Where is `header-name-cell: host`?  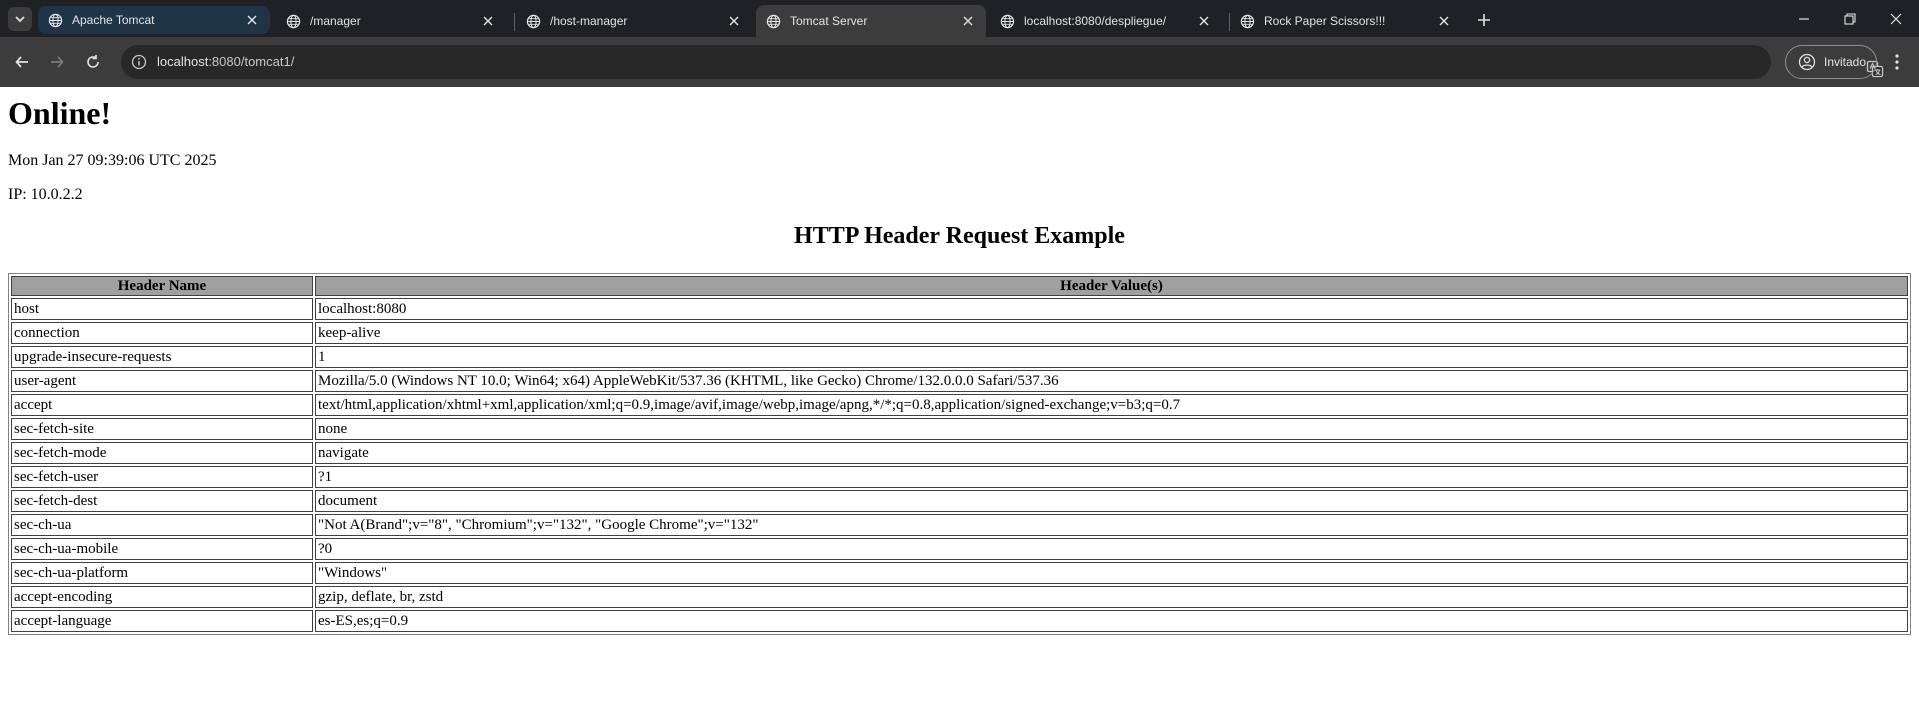 header-name-cell: host is located at coordinates (162, 309).